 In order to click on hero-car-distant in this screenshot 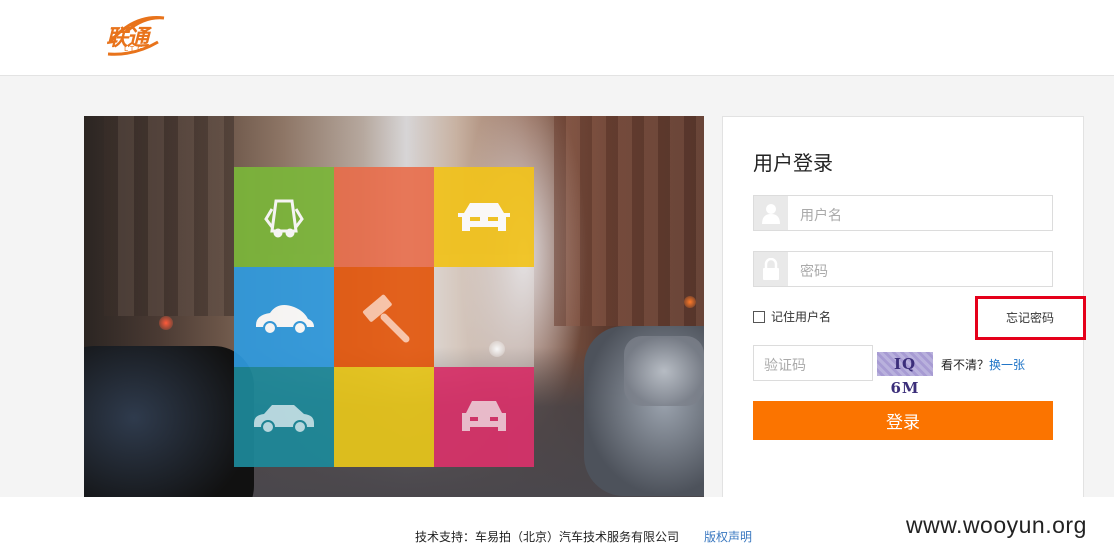, I will do `click(664, 371)`.